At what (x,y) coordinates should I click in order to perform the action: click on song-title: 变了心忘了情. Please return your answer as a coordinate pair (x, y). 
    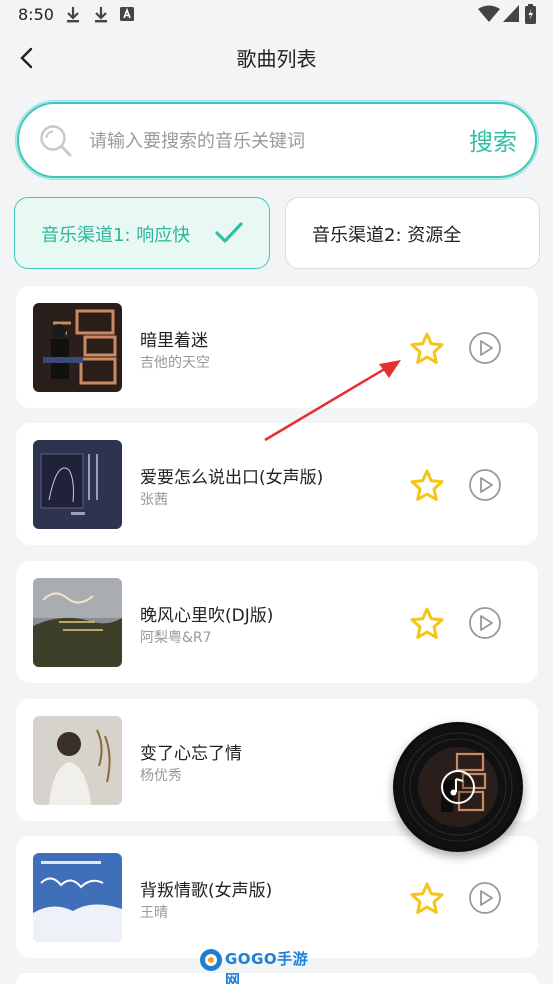
    Looking at the image, I should click on (191, 754).